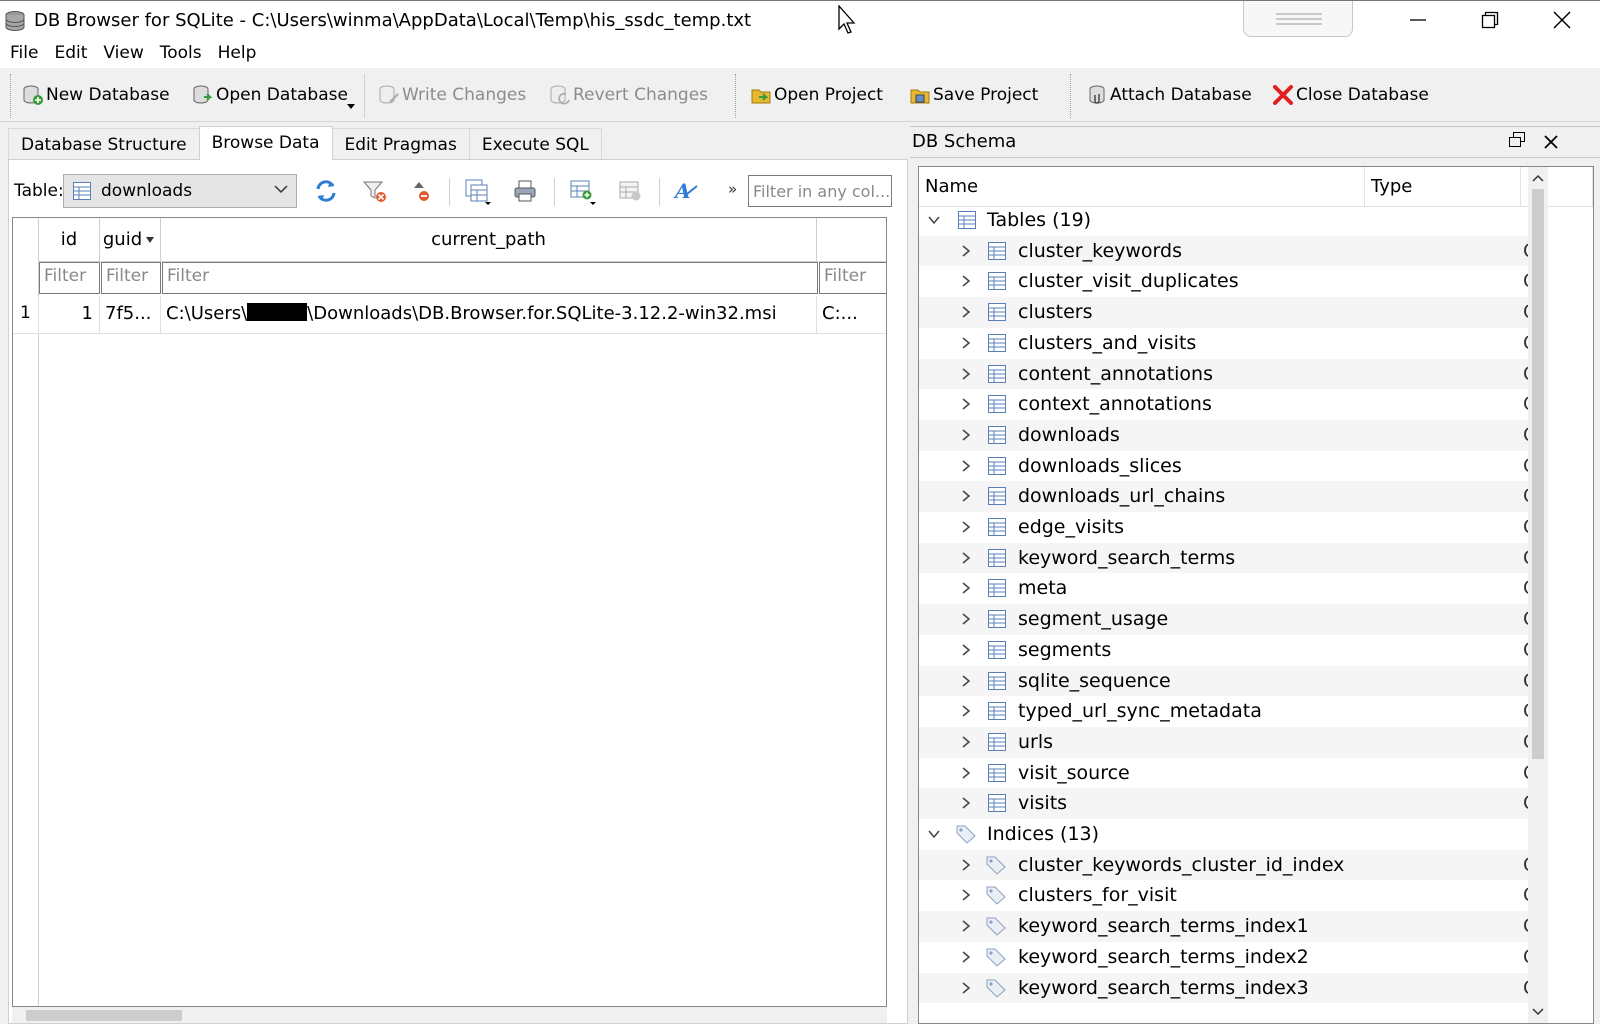 Image resolution: width=1600 pixels, height=1024 pixels. Describe the element at coordinates (1227, 281) in the screenshot. I see `tree-table-cluster_visit_duplicates: cluster_visit_duplicatesC` at that location.